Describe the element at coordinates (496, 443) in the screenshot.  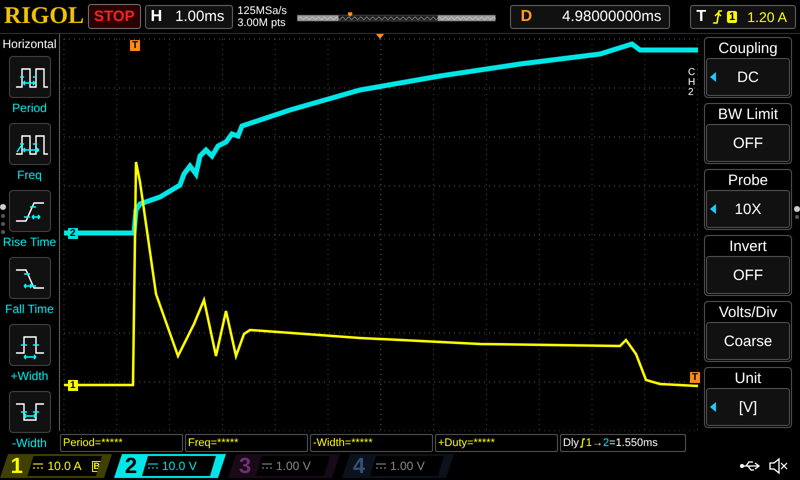
I see `measurement-readout: +Duty=*****` at that location.